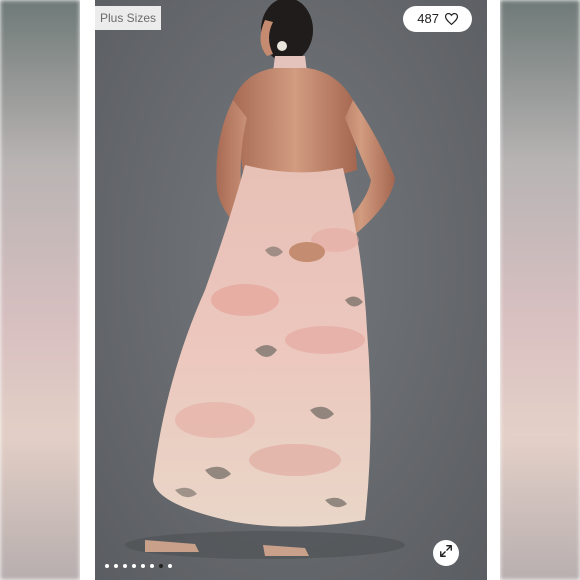  What do you see at coordinates (540, 290) in the screenshot?
I see `right-blurred-border` at bounding box center [540, 290].